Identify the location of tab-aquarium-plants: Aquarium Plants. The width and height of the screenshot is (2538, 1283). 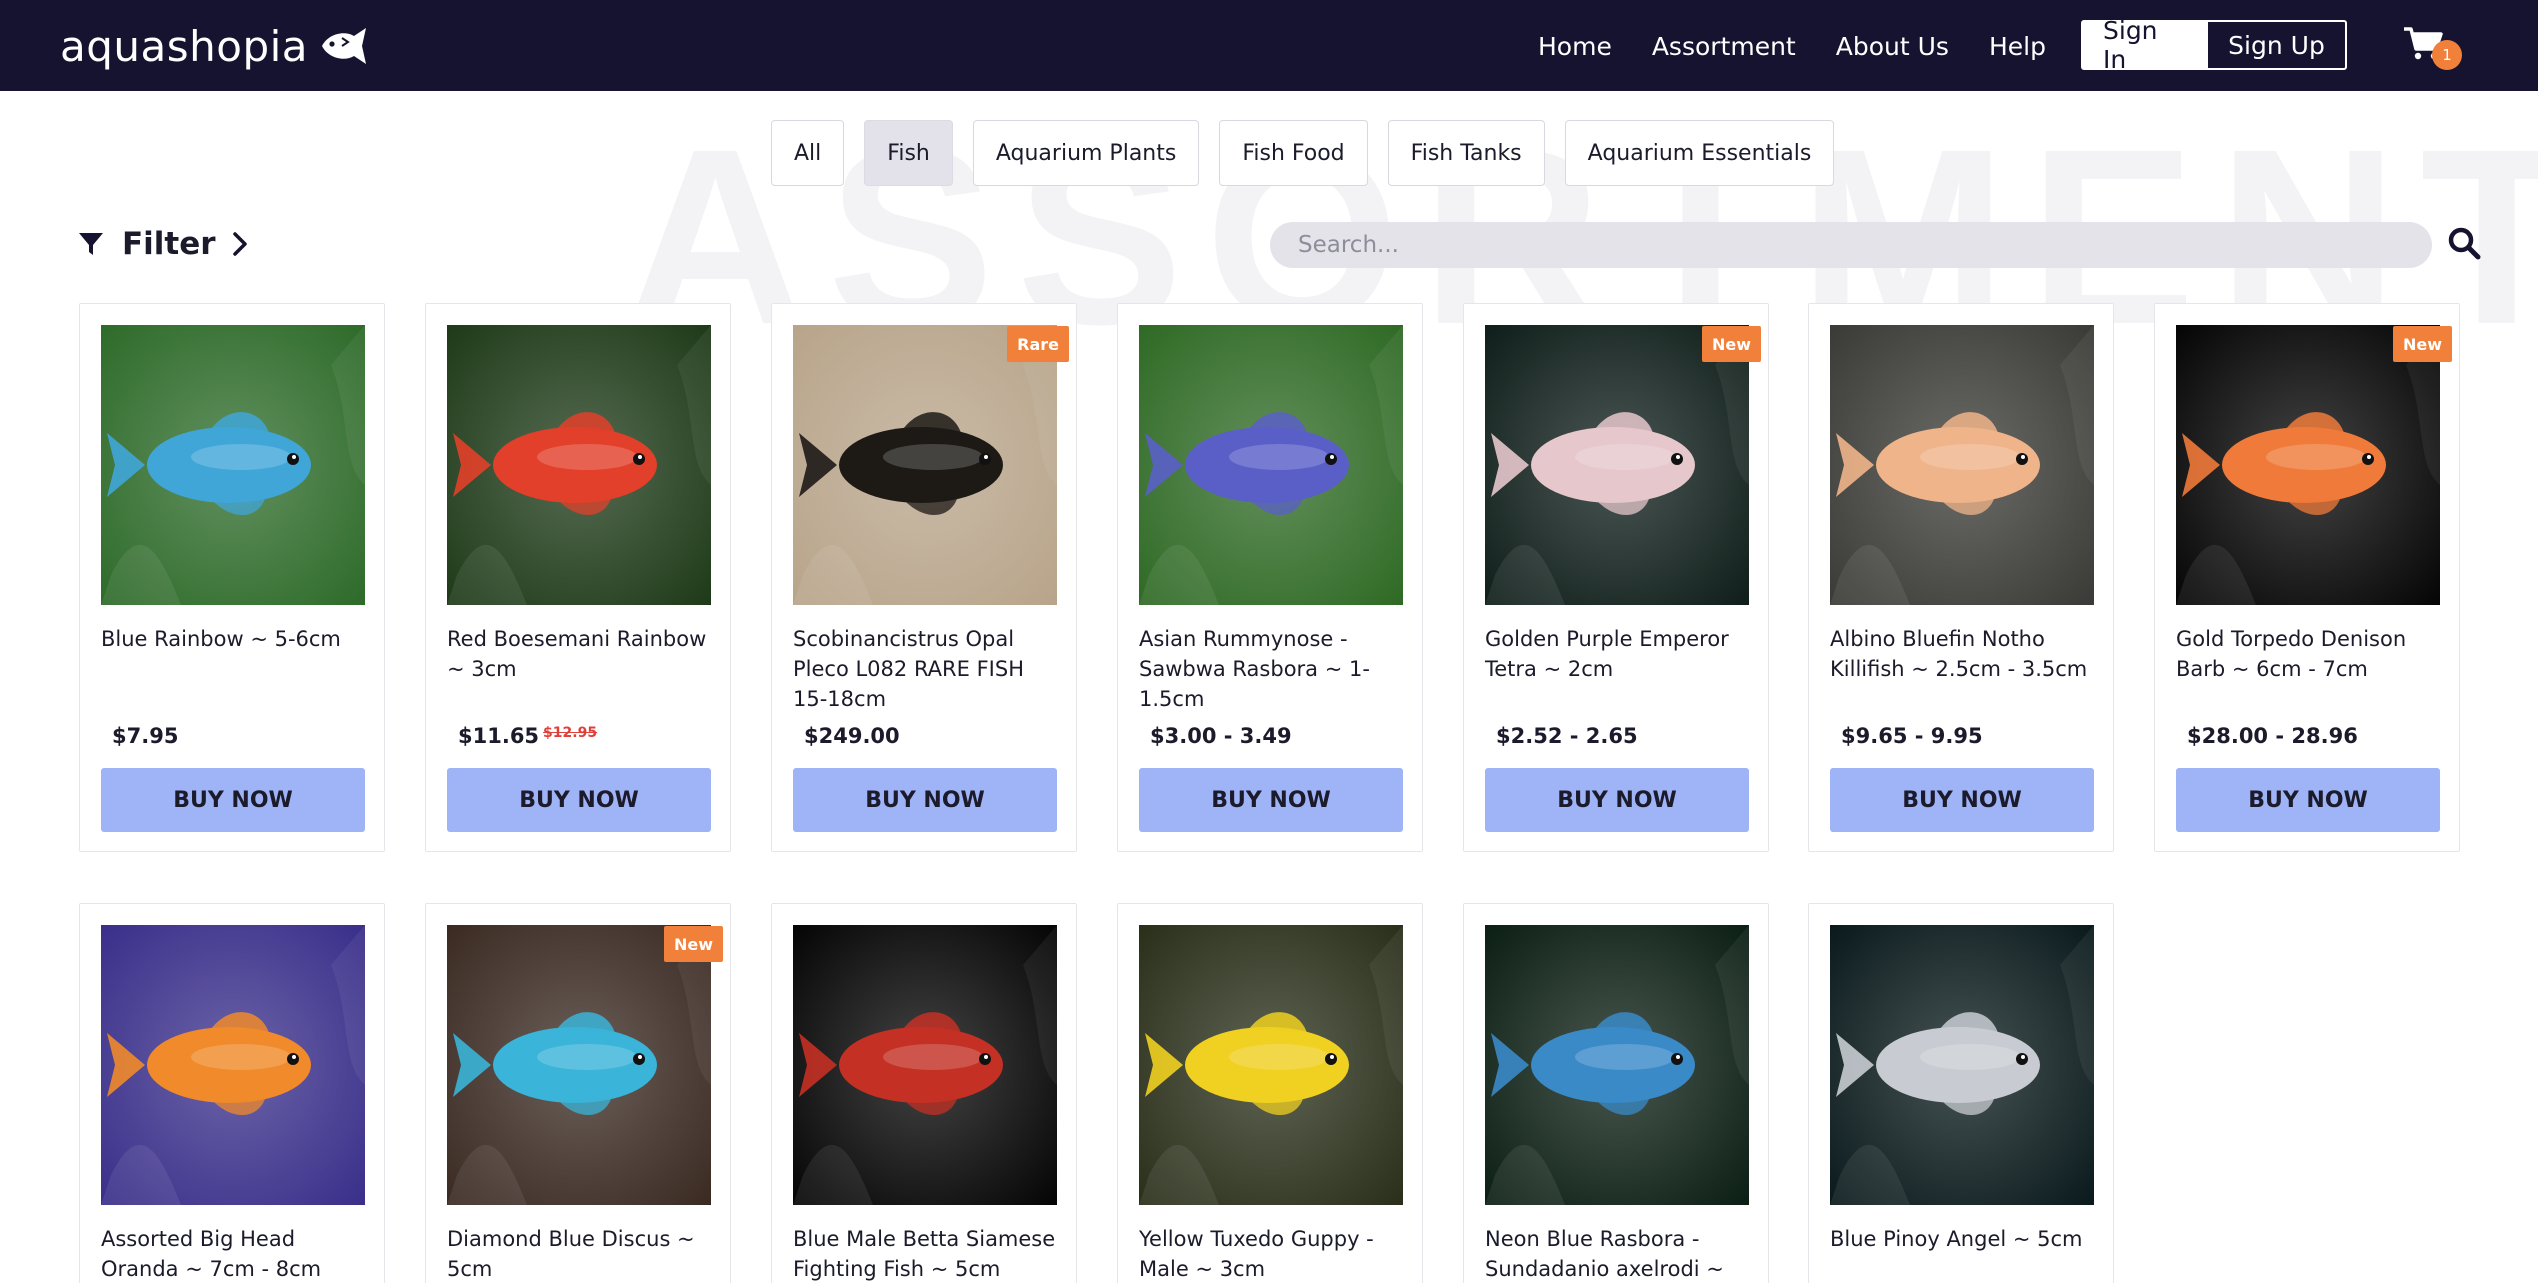
(1086, 153).